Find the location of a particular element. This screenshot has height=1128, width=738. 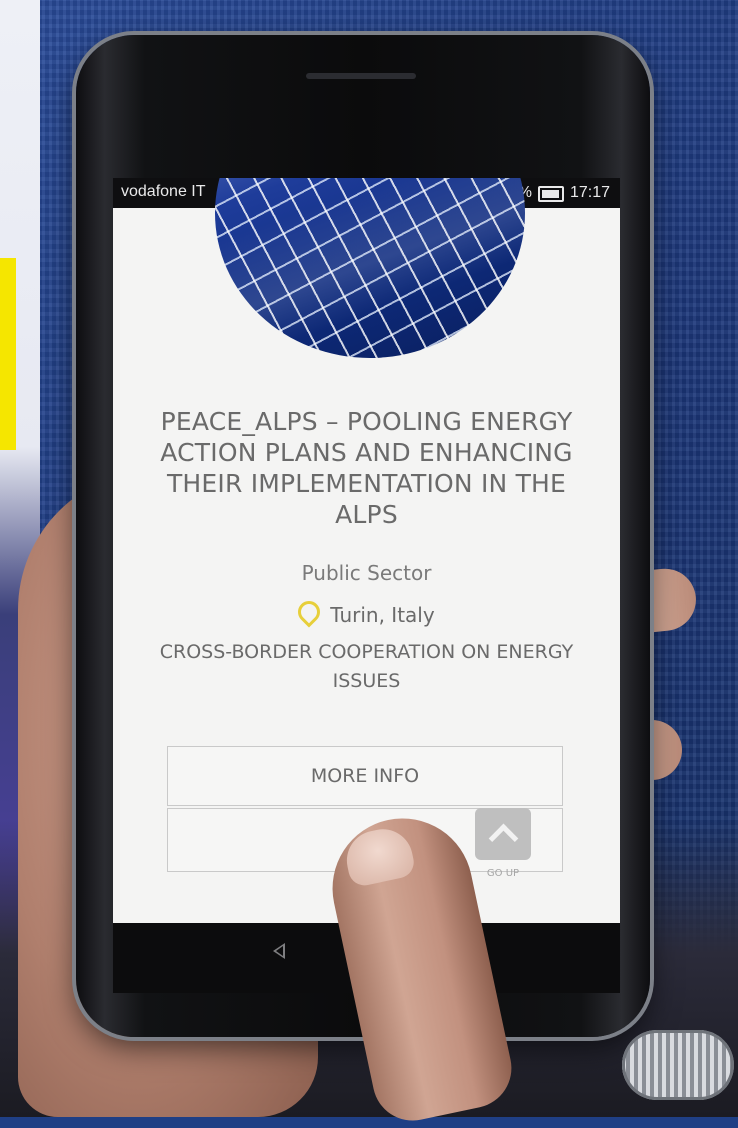

carrier-name: vodafone IT is located at coordinates (163, 191).